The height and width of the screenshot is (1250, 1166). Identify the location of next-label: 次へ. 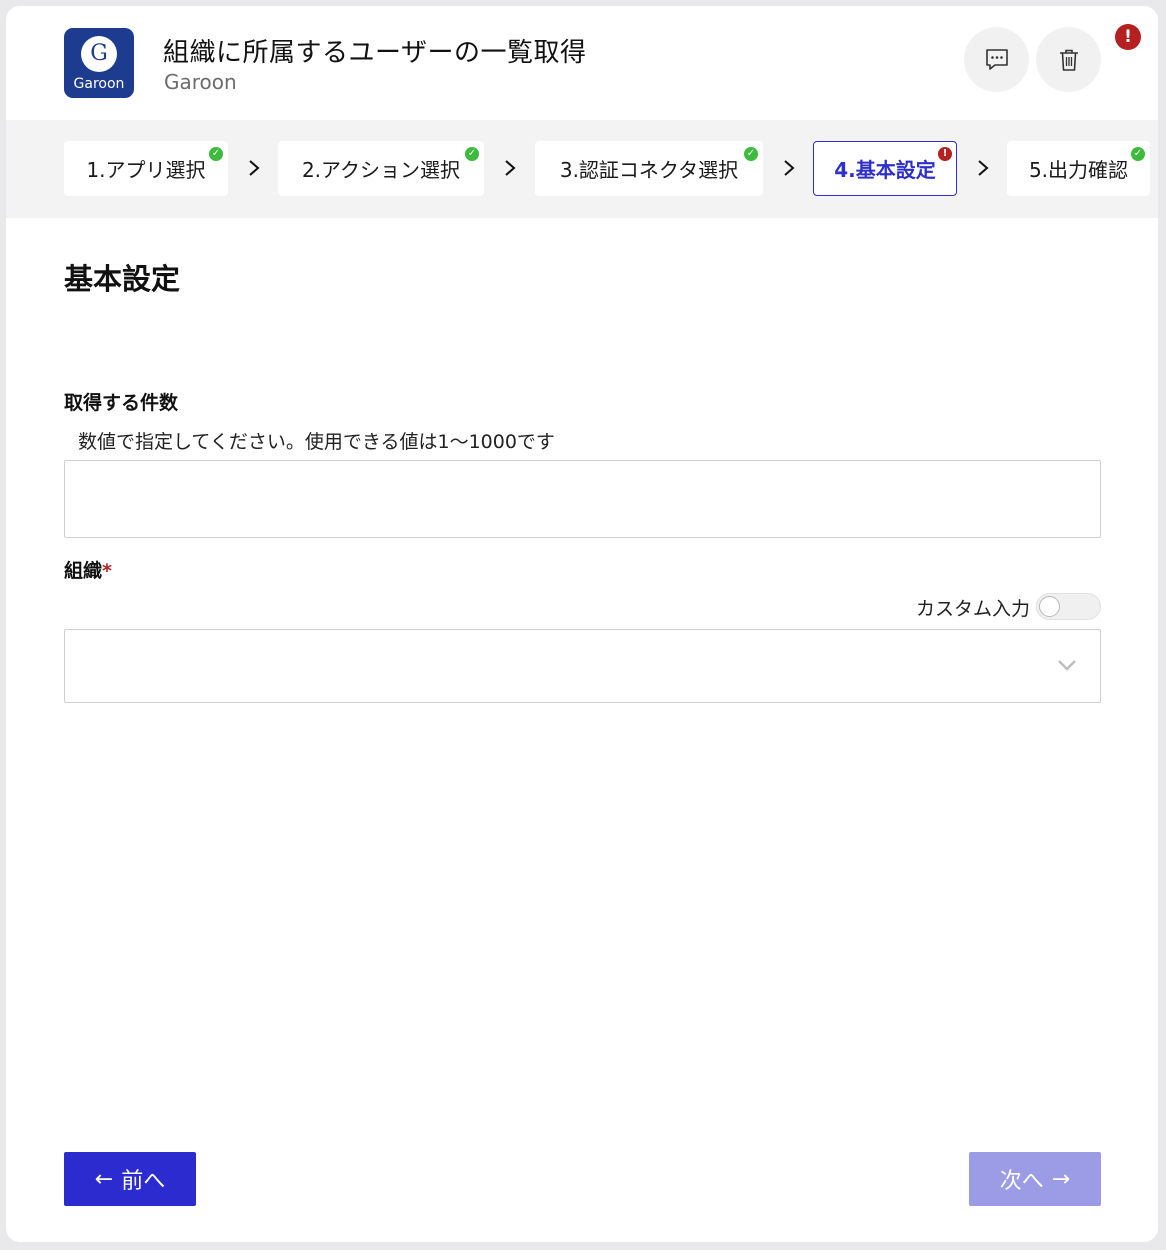
(1021, 1181).